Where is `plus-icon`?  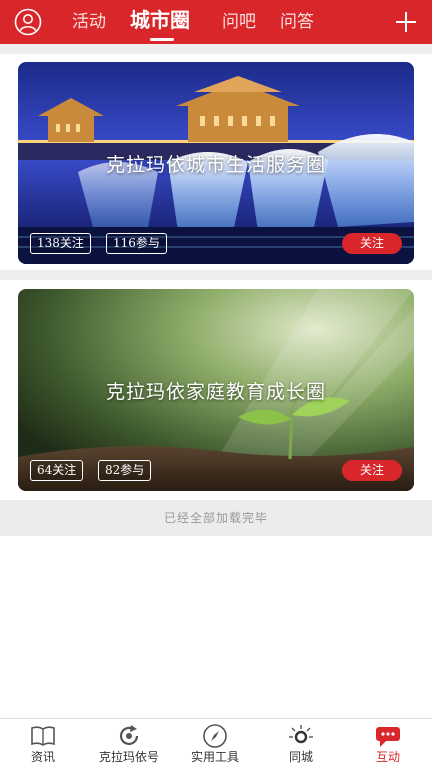
plus-icon is located at coordinates (406, 22).